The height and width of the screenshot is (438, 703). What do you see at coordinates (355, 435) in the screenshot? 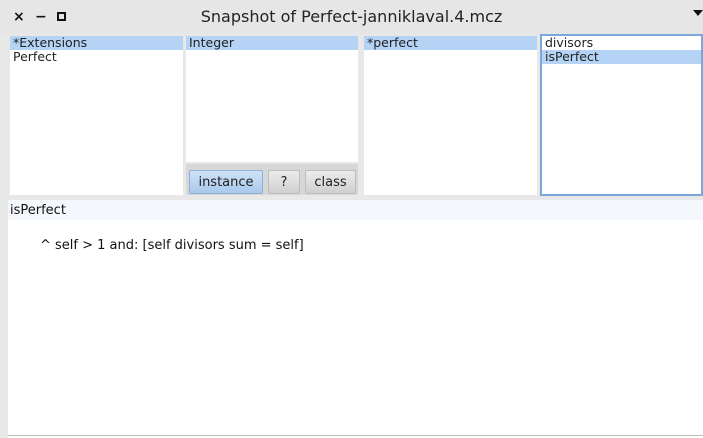
I see `divider` at bounding box center [355, 435].